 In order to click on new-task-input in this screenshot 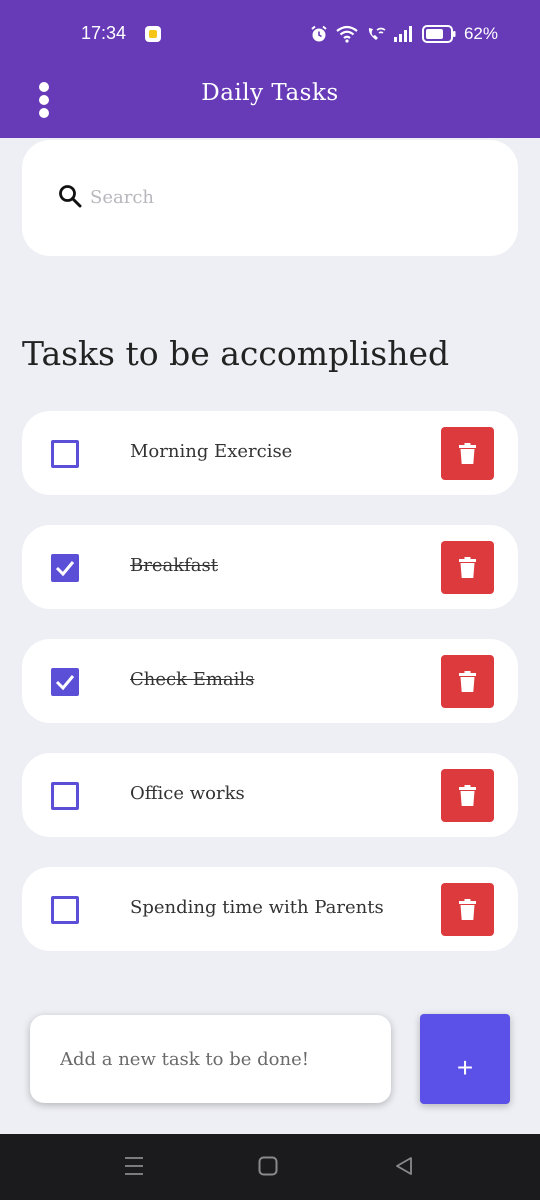, I will do `click(215, 1059)`.